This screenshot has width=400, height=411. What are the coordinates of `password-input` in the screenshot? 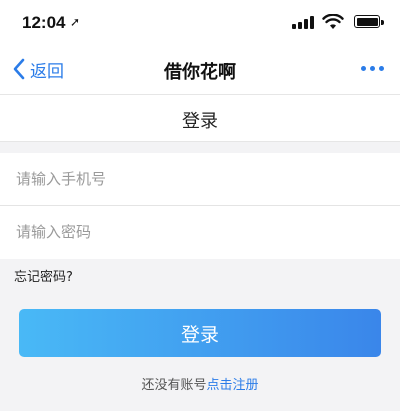 It's located at (200, 232).